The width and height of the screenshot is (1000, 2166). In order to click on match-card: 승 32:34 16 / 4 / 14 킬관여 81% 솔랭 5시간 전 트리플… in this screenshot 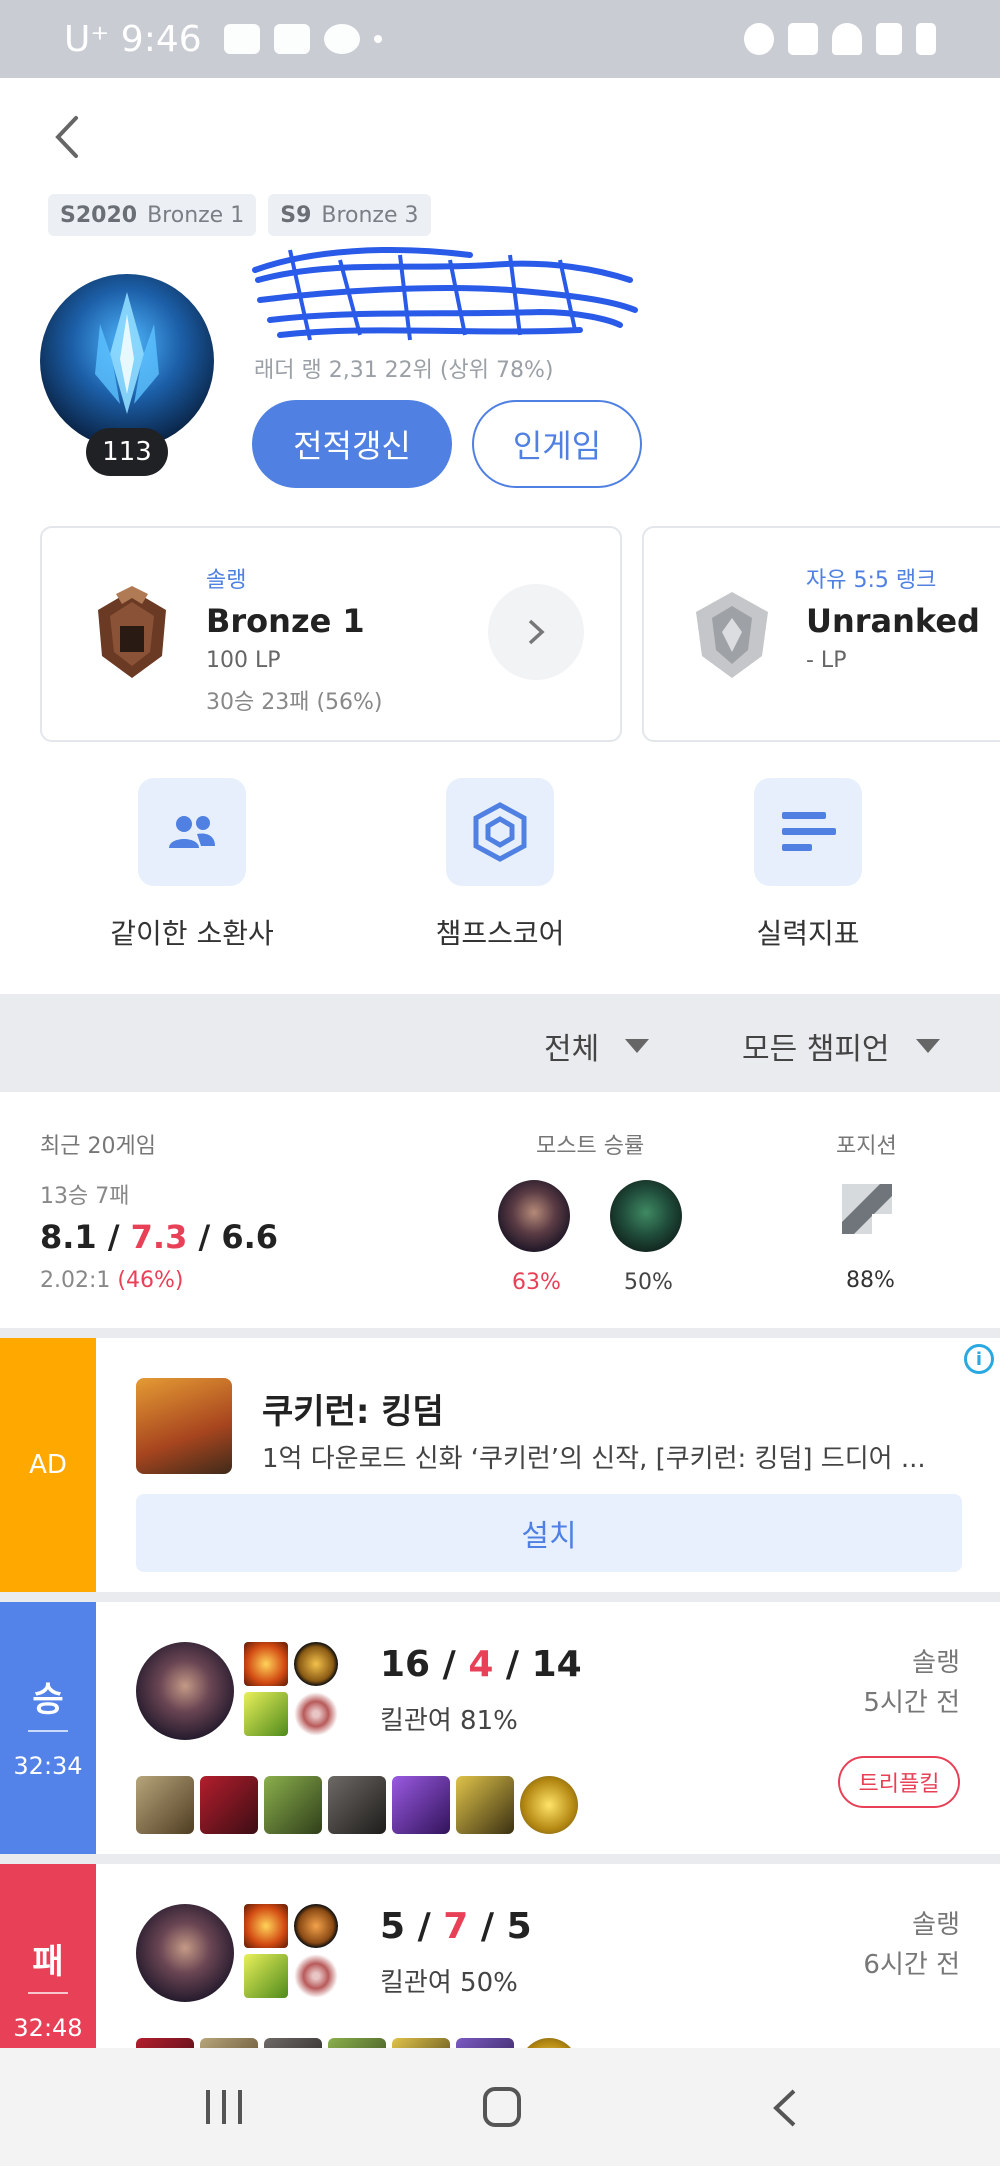, I will do `click(500, 1728)`.